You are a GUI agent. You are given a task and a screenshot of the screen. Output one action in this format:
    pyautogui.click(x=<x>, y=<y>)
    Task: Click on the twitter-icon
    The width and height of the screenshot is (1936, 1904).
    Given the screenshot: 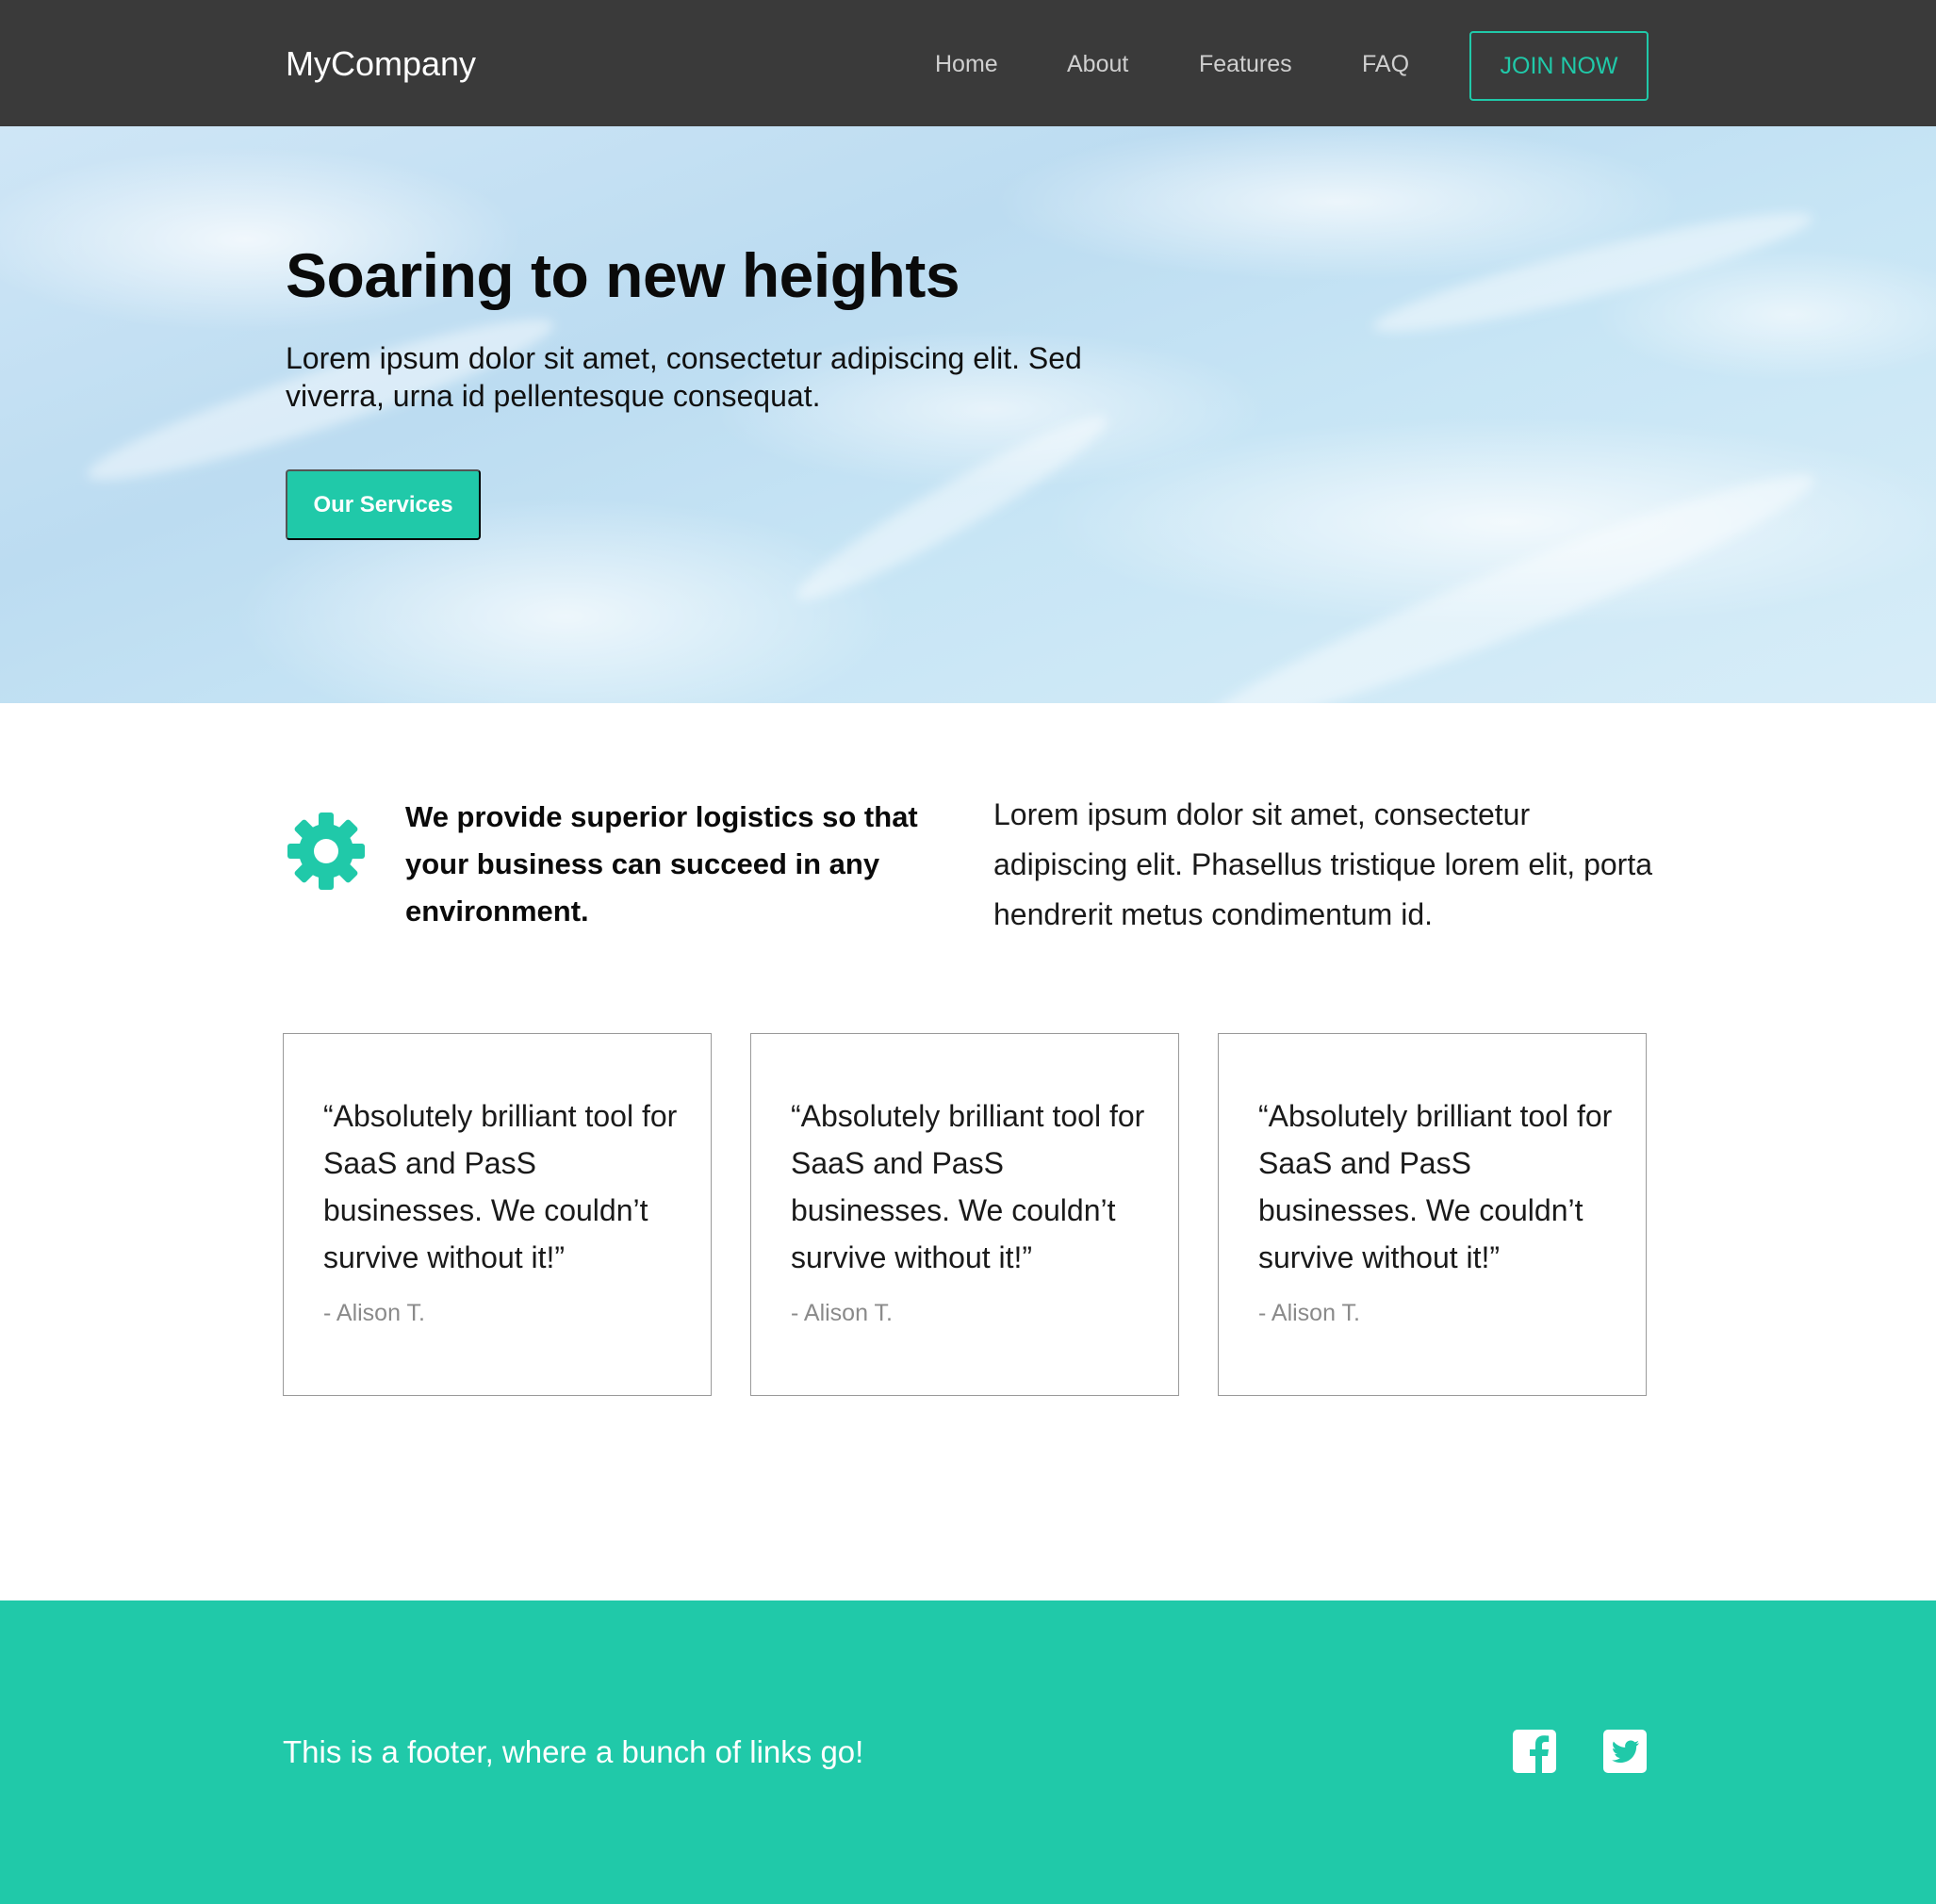 What is the action you would take?
    pyautogui.click(x=1625, y=1751)
    